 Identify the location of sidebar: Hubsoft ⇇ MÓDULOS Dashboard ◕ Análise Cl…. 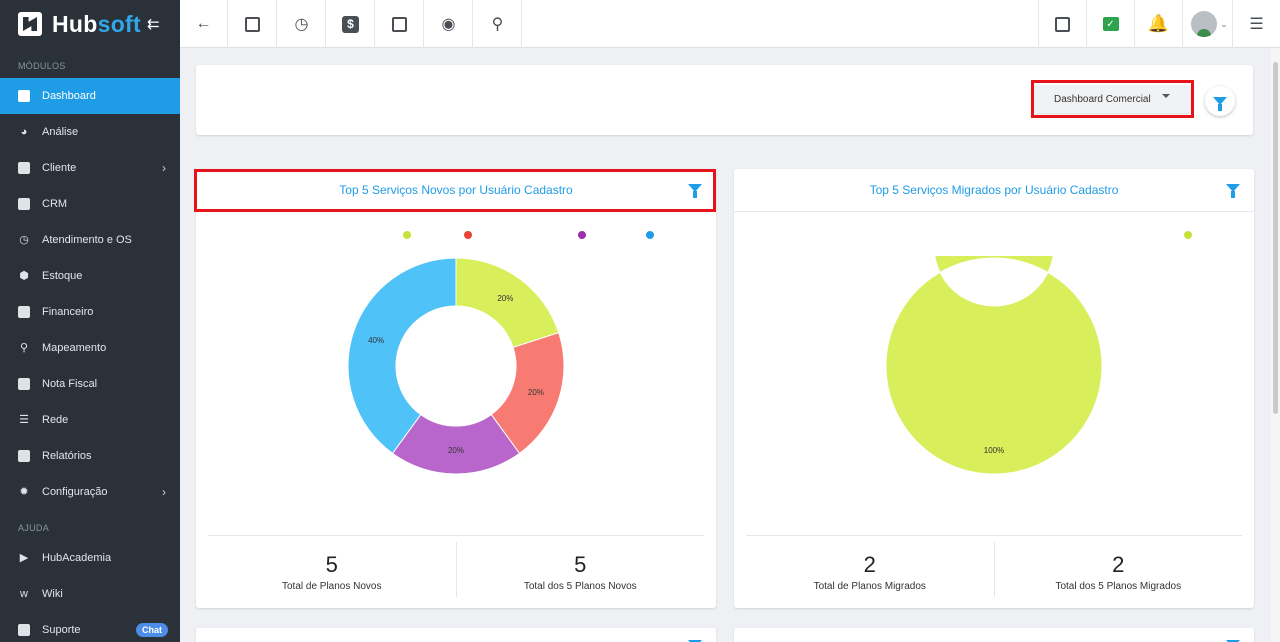
(90, 321).